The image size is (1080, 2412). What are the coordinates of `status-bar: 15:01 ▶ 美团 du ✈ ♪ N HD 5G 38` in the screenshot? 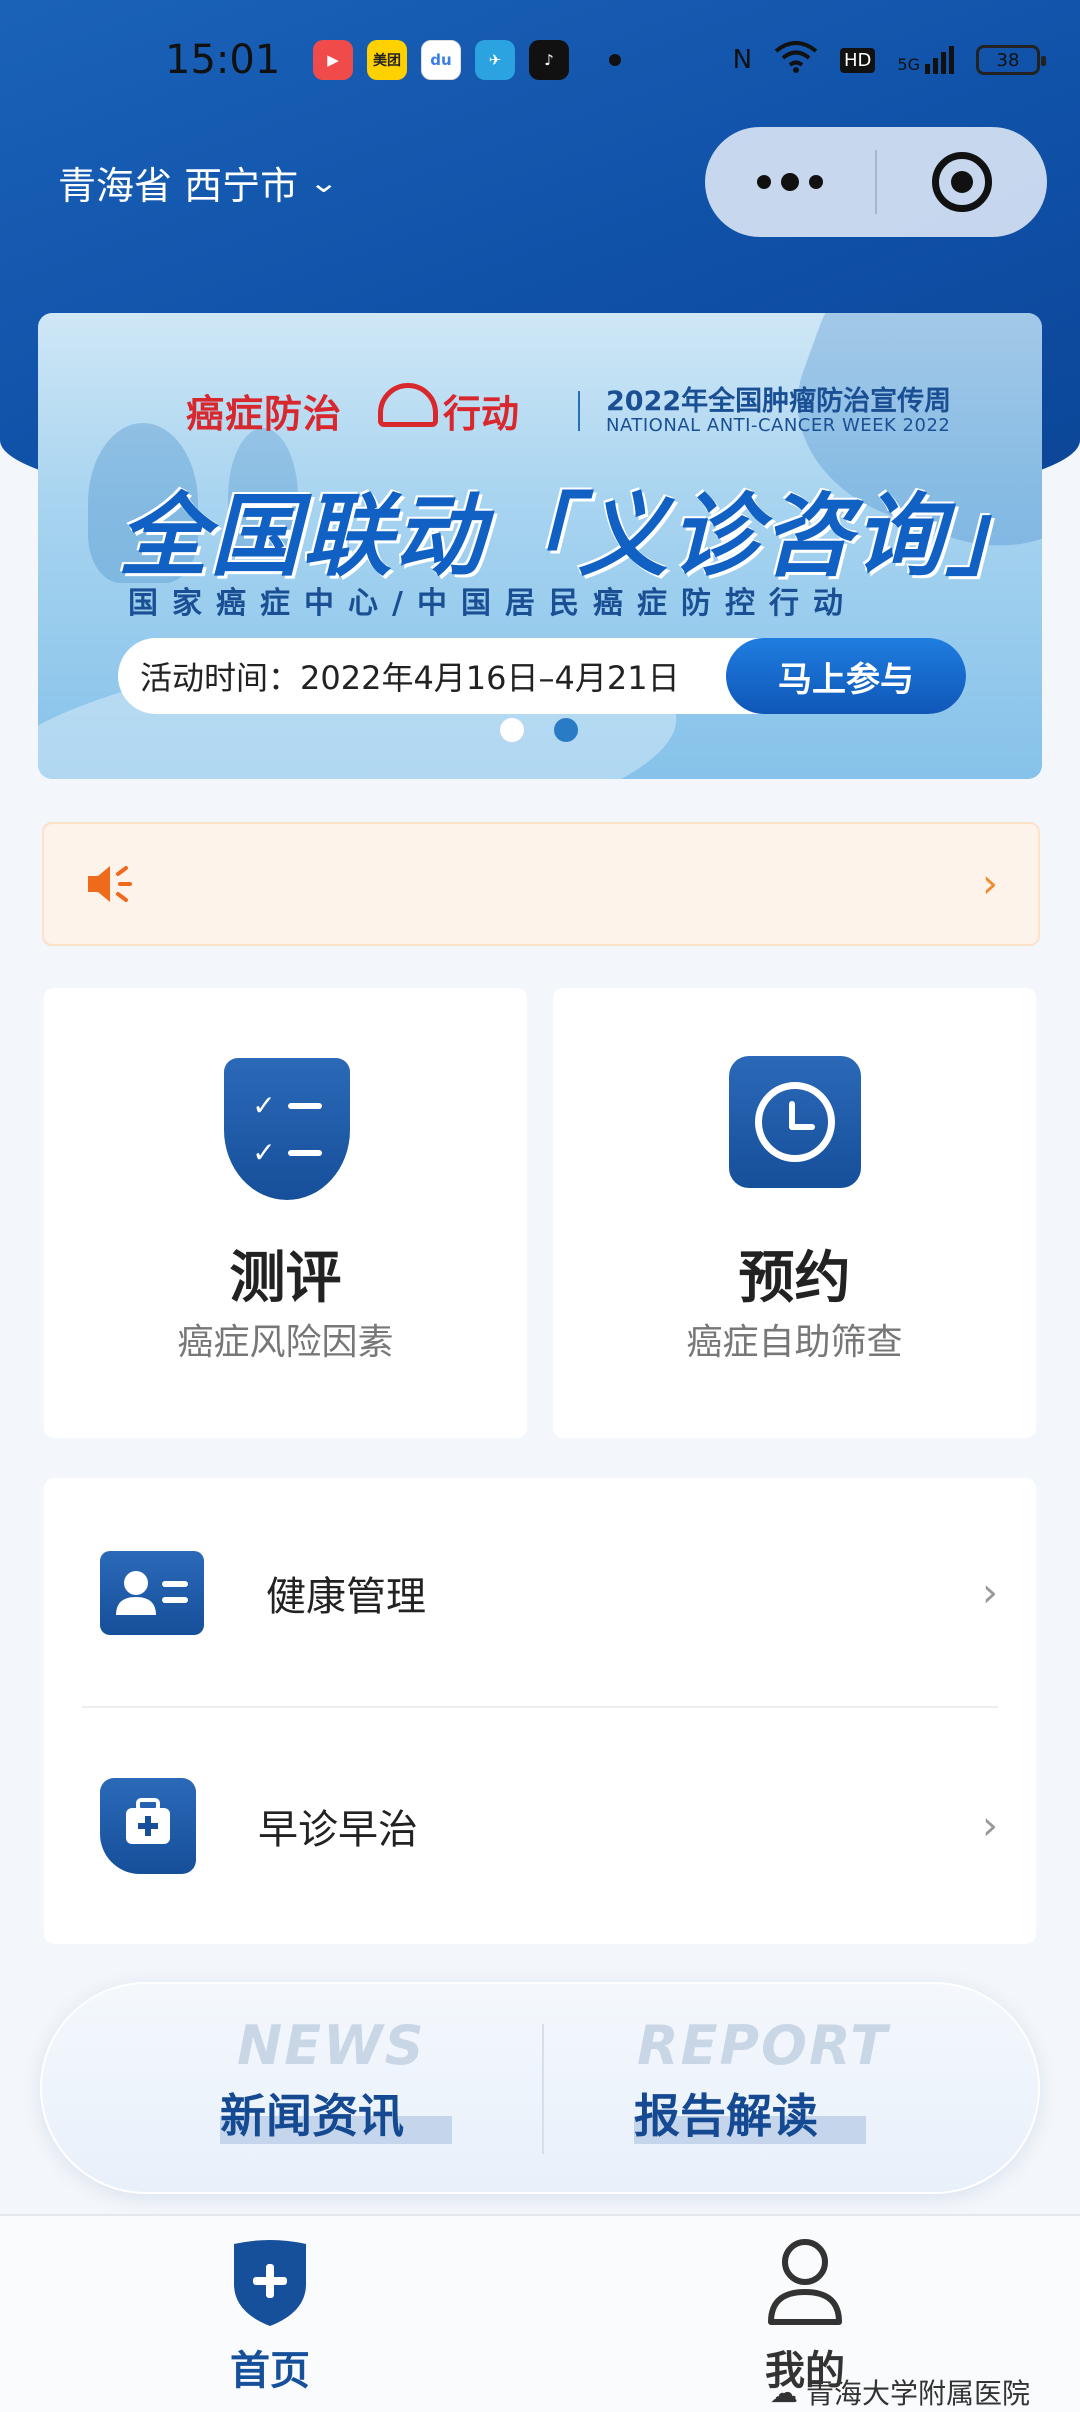 It's located at (540, 60).